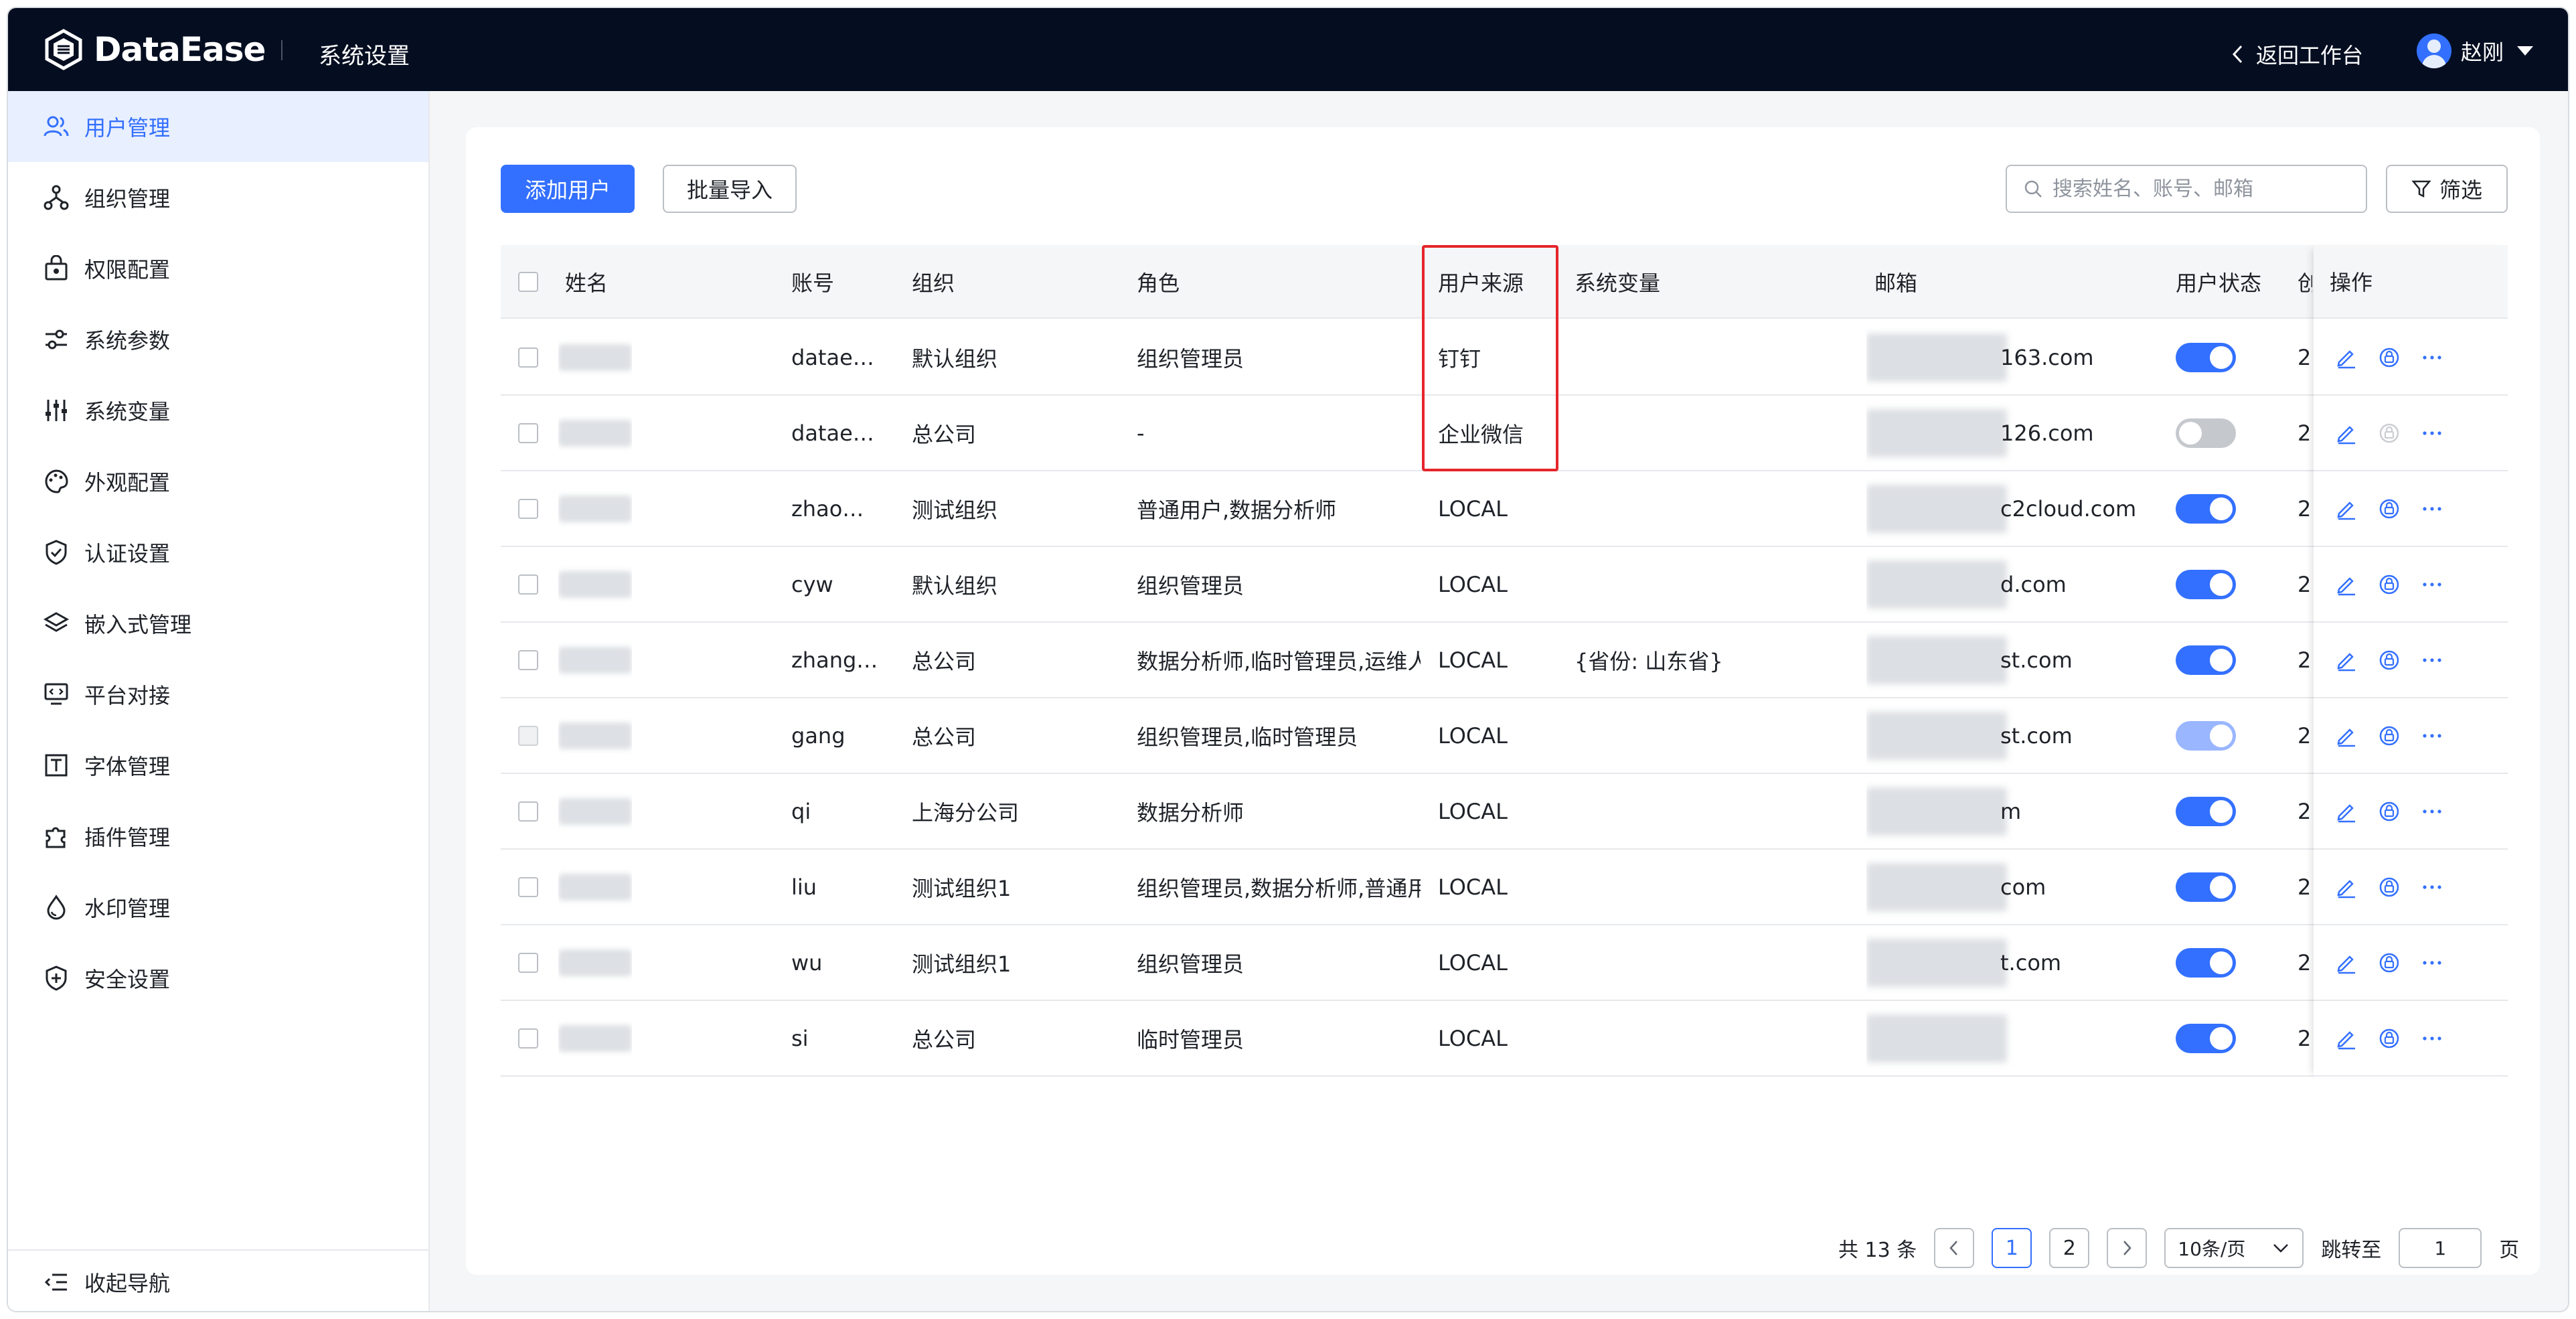 This screenshot has height=1319, width=2576. Describe the element at coordinates (2296, 54) in the screenshot. I see `back-to-workbench-button: 返回工作台` at that location.